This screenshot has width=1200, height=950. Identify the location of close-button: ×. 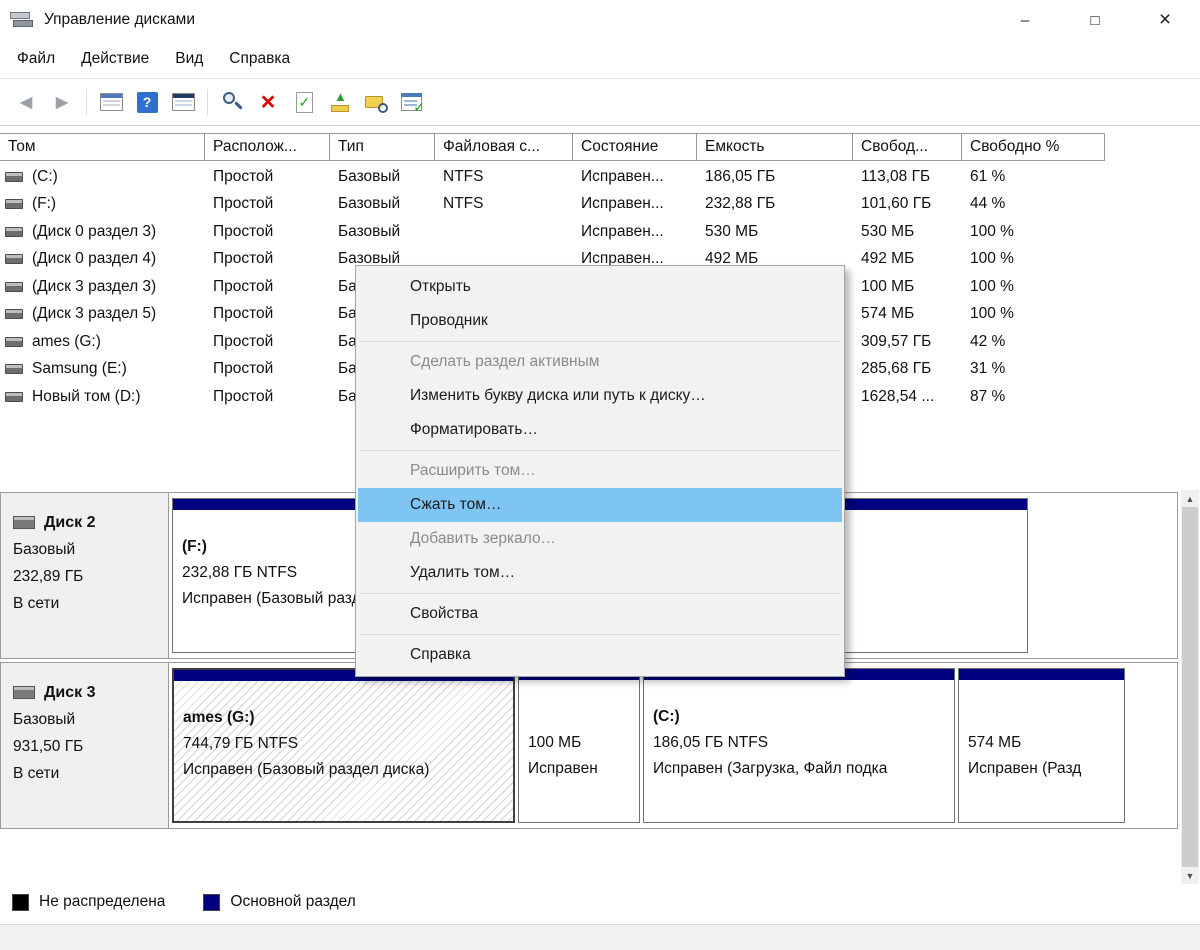
(1165, 20).